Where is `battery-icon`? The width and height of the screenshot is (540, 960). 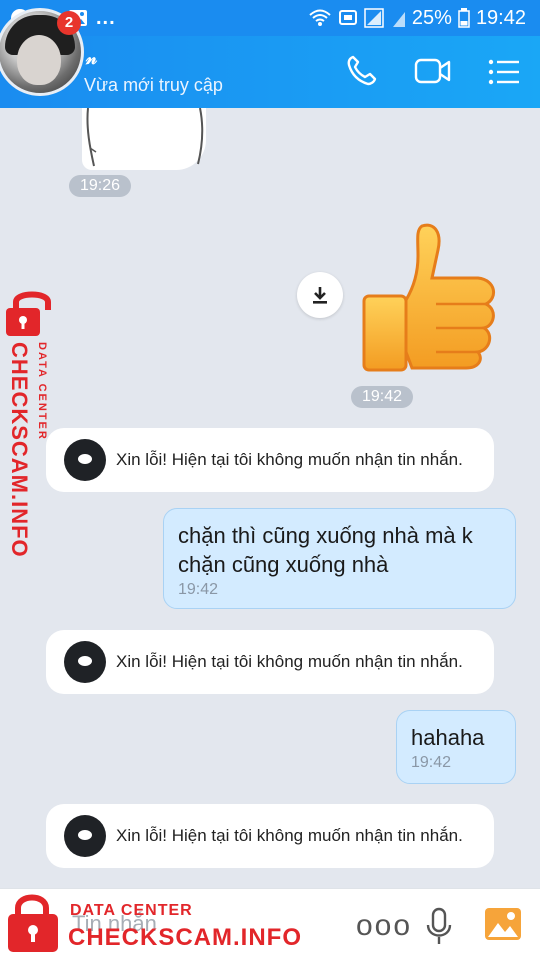
battery-icon is located at coordinates (464, 18).